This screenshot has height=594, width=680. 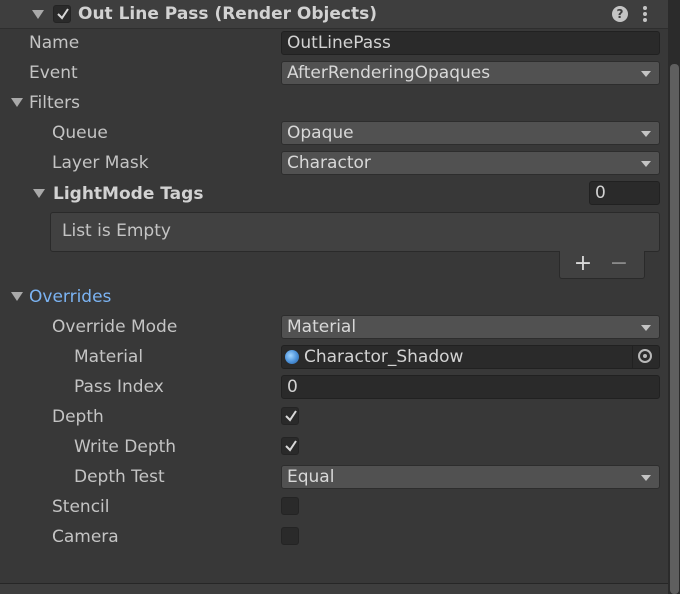 What do you see at coordinates (384, 357) in the screenshot?
I see `material-value: Charactor_Shadow` at bounding box center [384, 357].